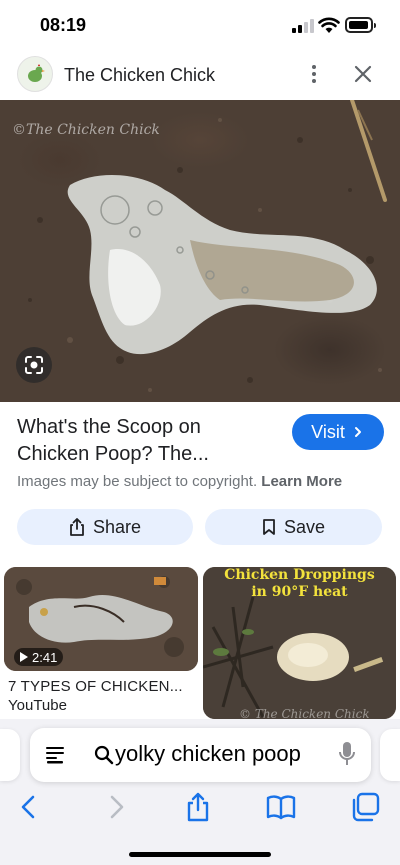 Image resolution: width=400 pixels, height=865 pixels. I want to click on site-name: The Chicken Chick, so click(139, 75).